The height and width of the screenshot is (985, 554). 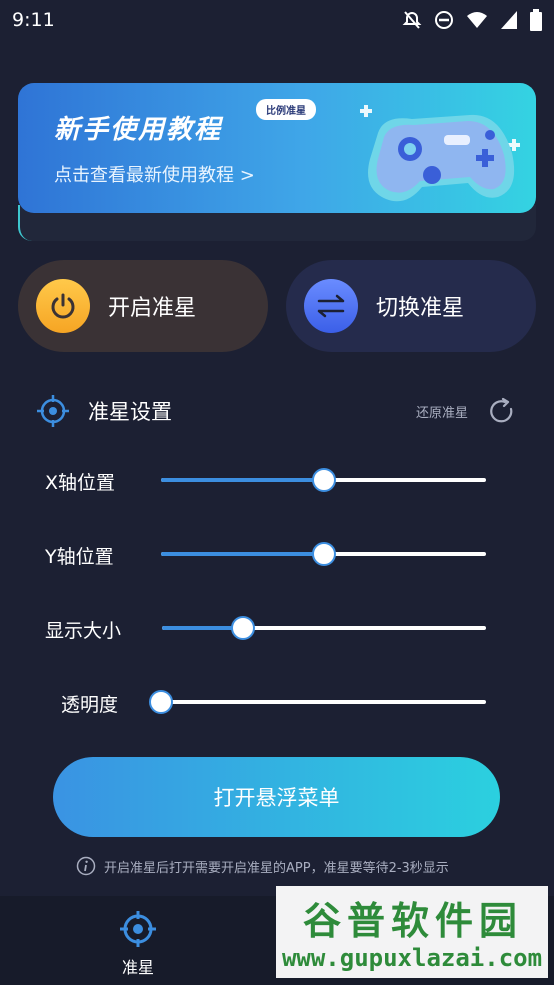 What do you see at coordinates (90, 705) in the screenshot?
I see `slider-label: 透明度` at bounding box center [90, 705].